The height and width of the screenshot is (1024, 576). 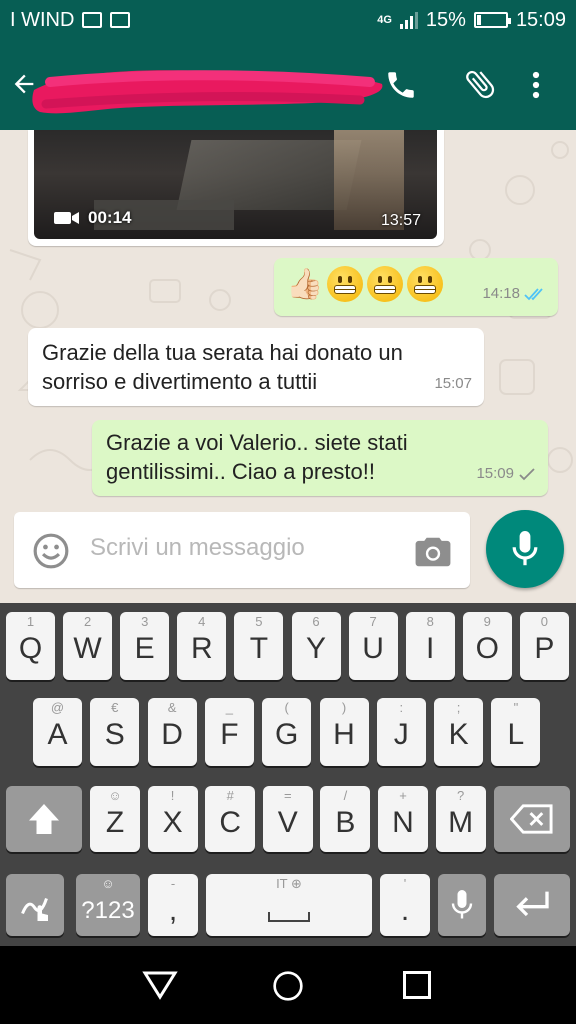 I want to click on key-u: 7U, so click(x=373, y=646).